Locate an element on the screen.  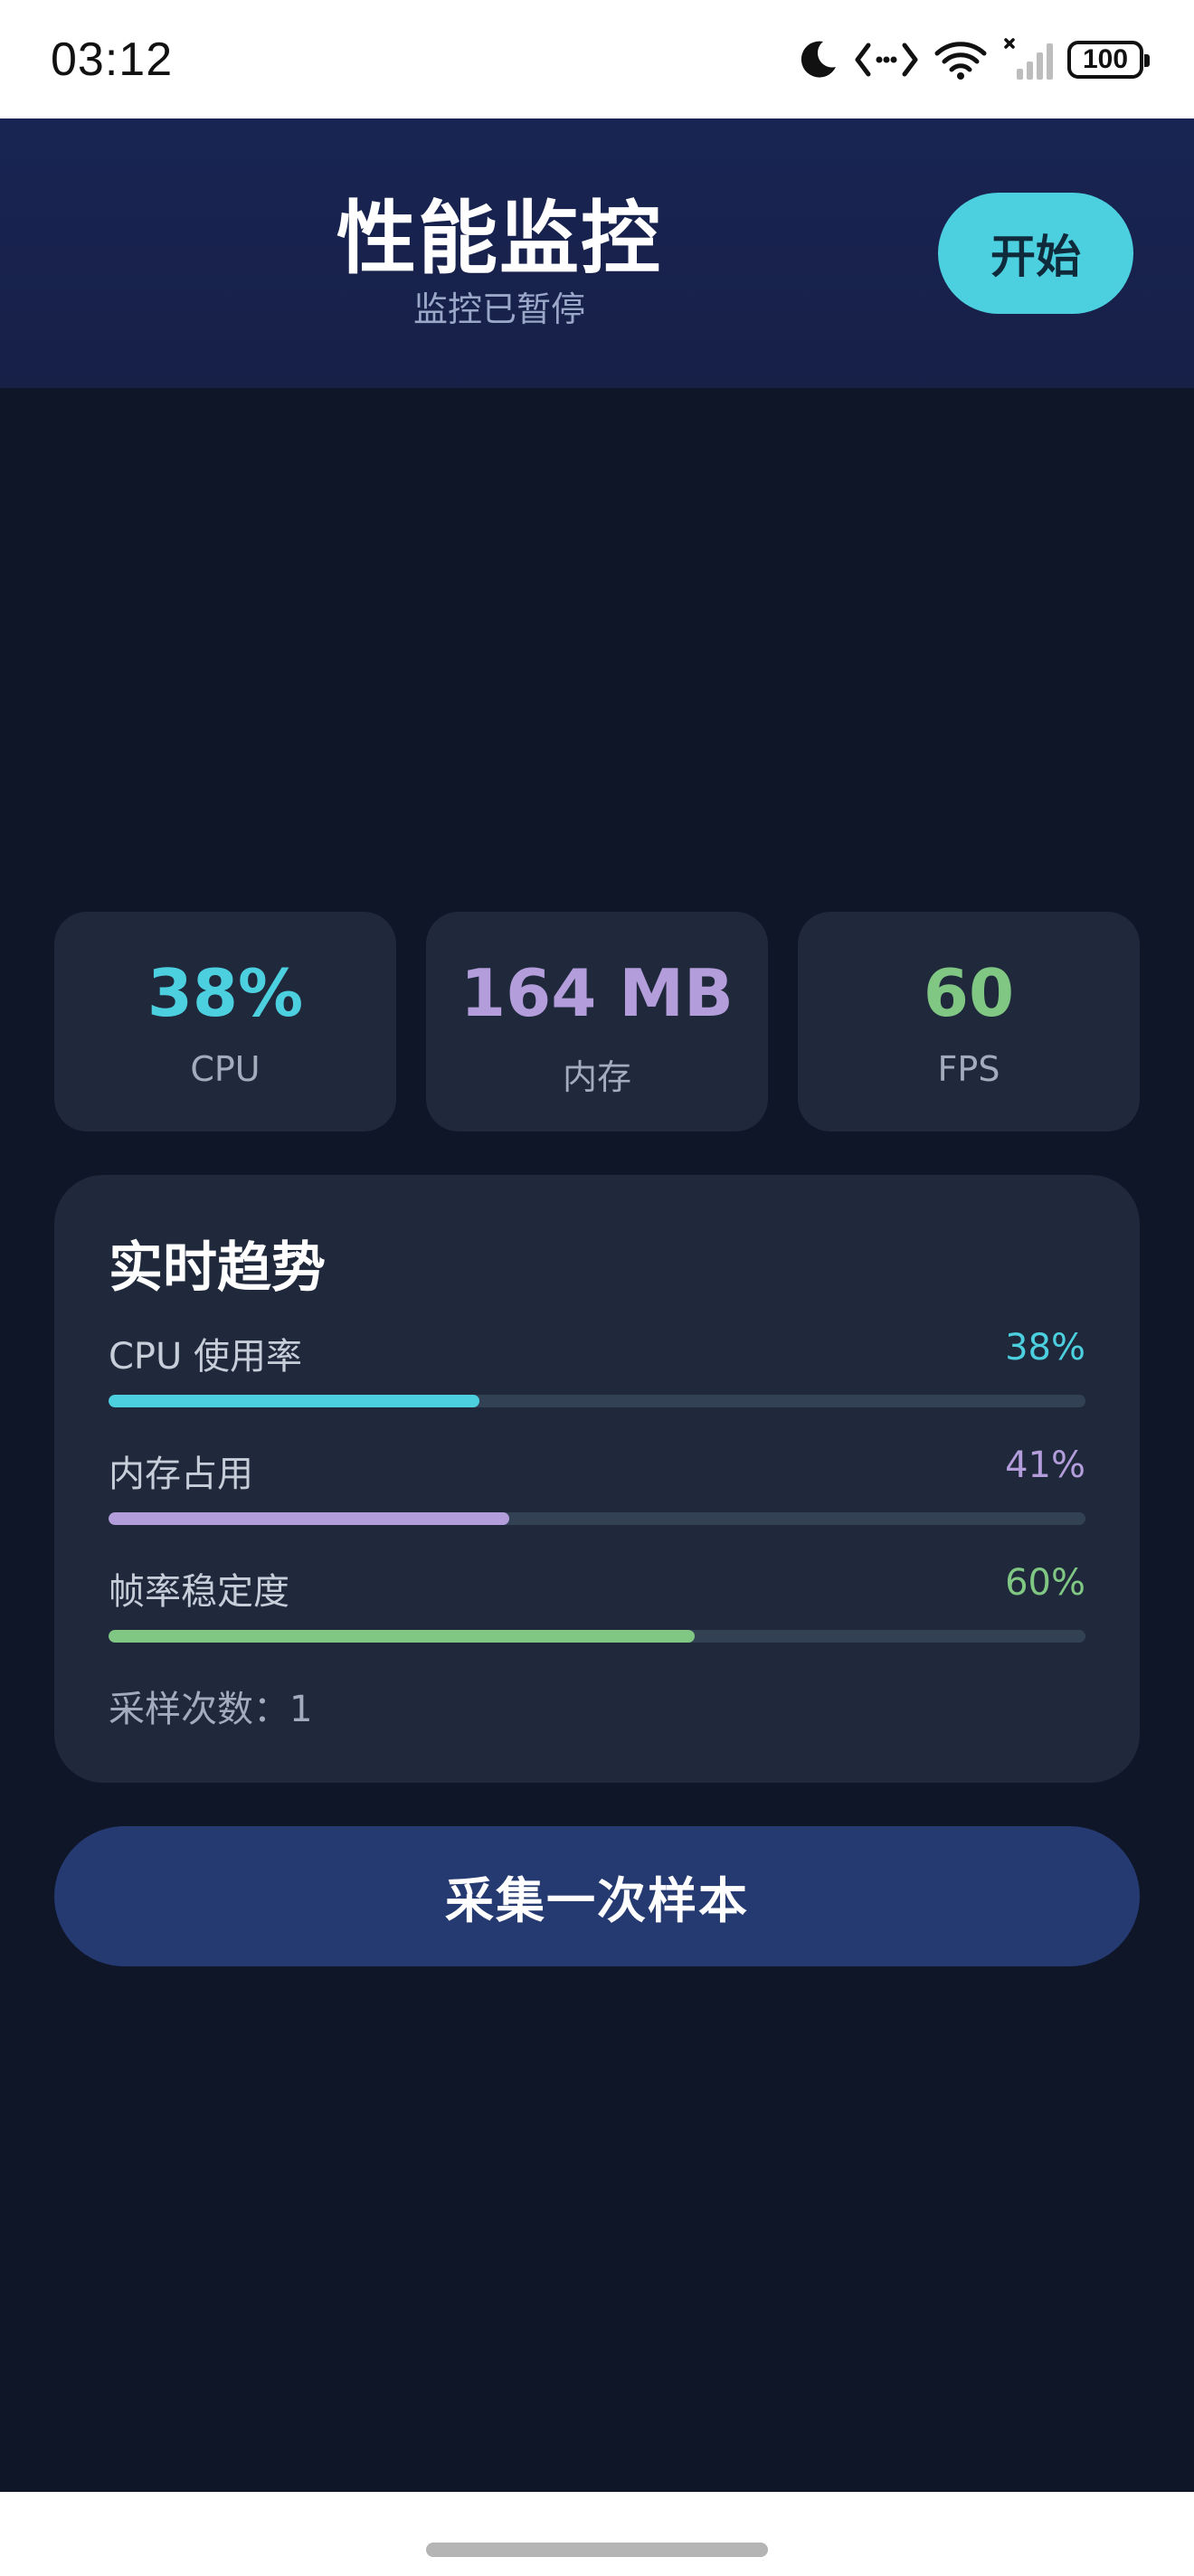
memory-stat-card: 164 MB 内存 is located at coordinates (597, 1022).